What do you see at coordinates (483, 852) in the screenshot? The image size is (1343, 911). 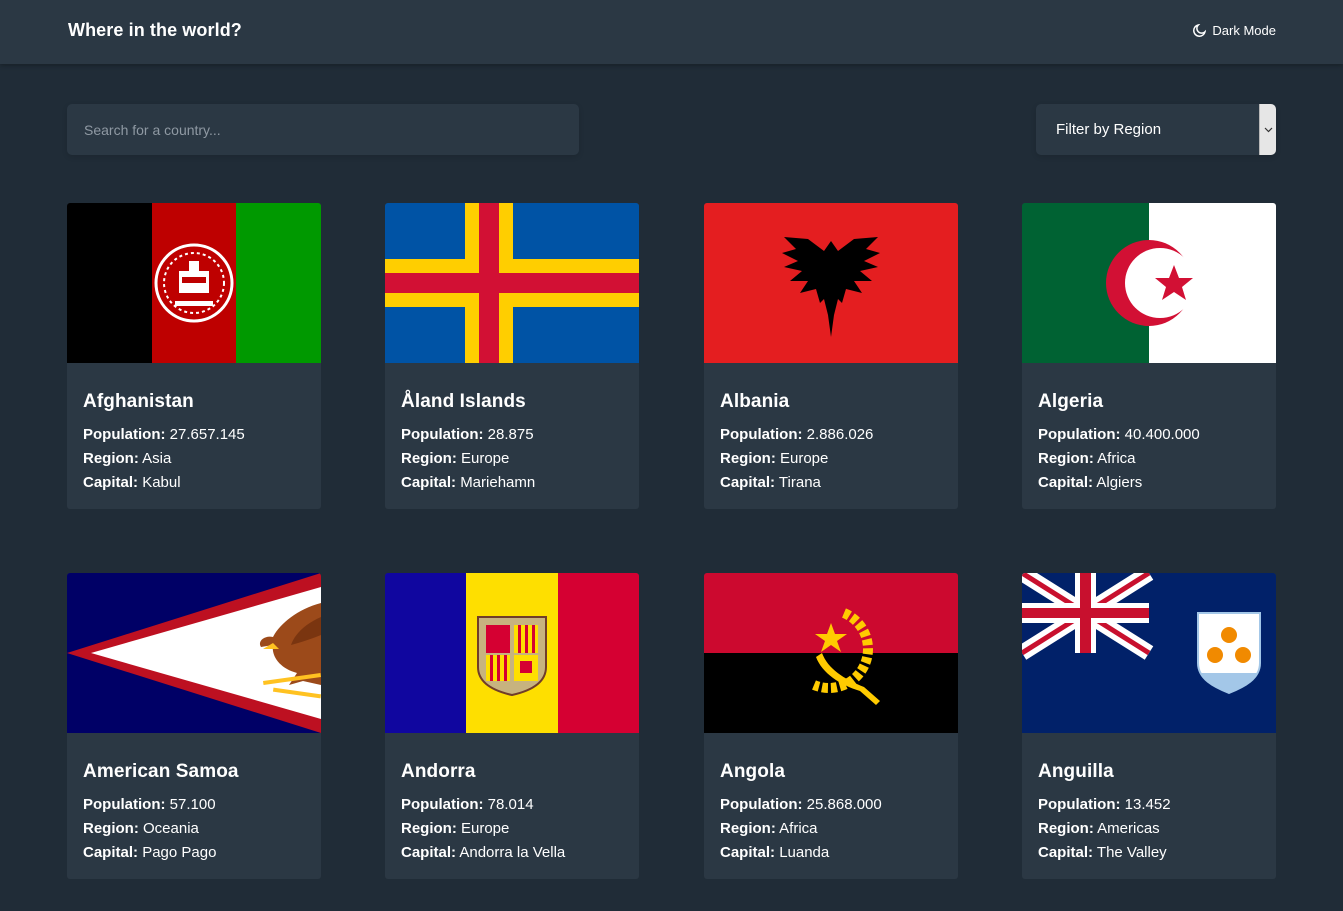 I see `capital-row: Capital: Andorra la Vella` at bounding box center [483, 852].